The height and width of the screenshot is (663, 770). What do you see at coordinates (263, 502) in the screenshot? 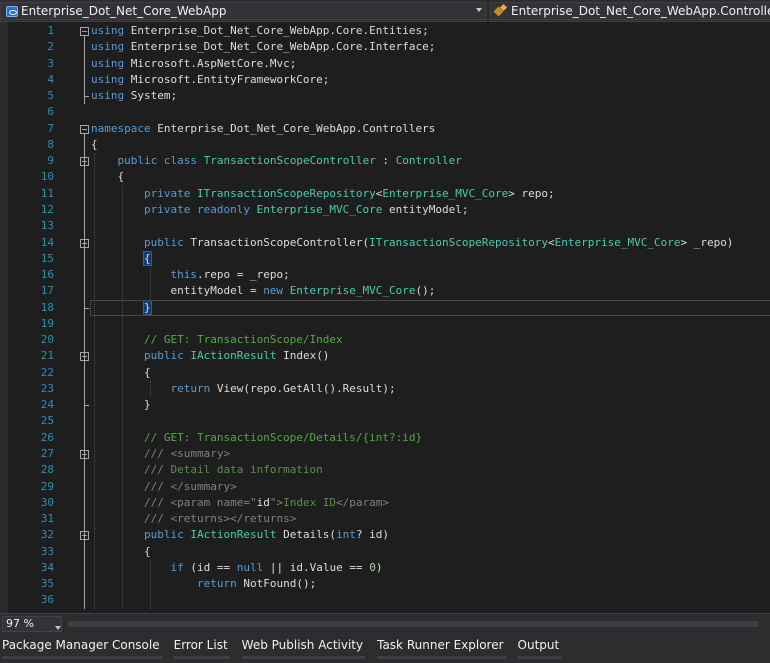
I see `code-token: id` at bounding box center [263, 502].